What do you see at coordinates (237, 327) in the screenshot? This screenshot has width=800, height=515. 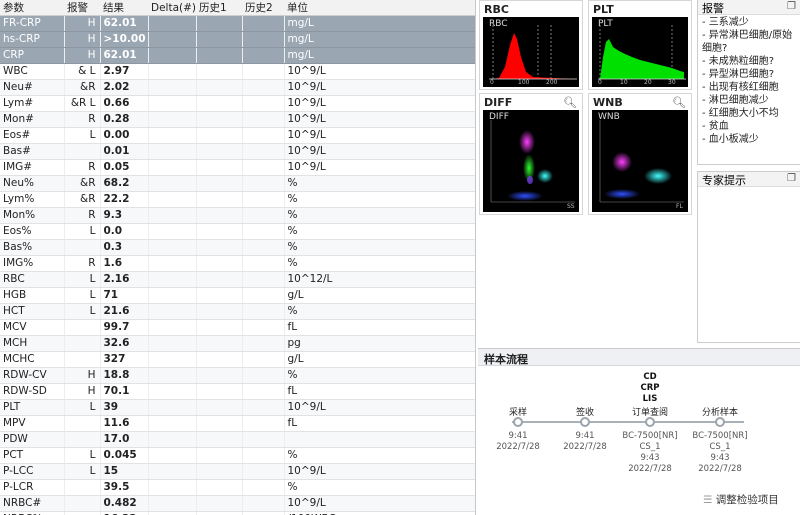 I see `table-row: MCV 99.7 fL` at bounding box center [237, 327].